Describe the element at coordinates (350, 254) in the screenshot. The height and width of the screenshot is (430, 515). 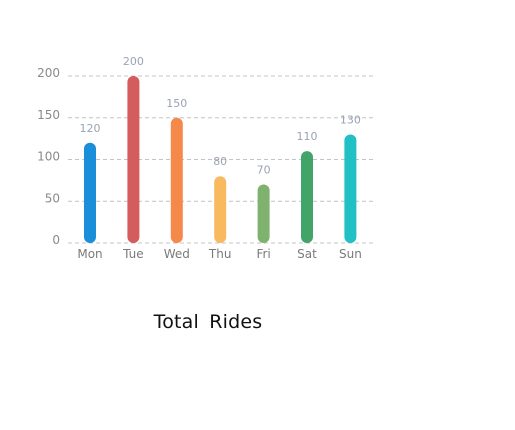
I see `x-tick-label-sun: Sun` at that location.